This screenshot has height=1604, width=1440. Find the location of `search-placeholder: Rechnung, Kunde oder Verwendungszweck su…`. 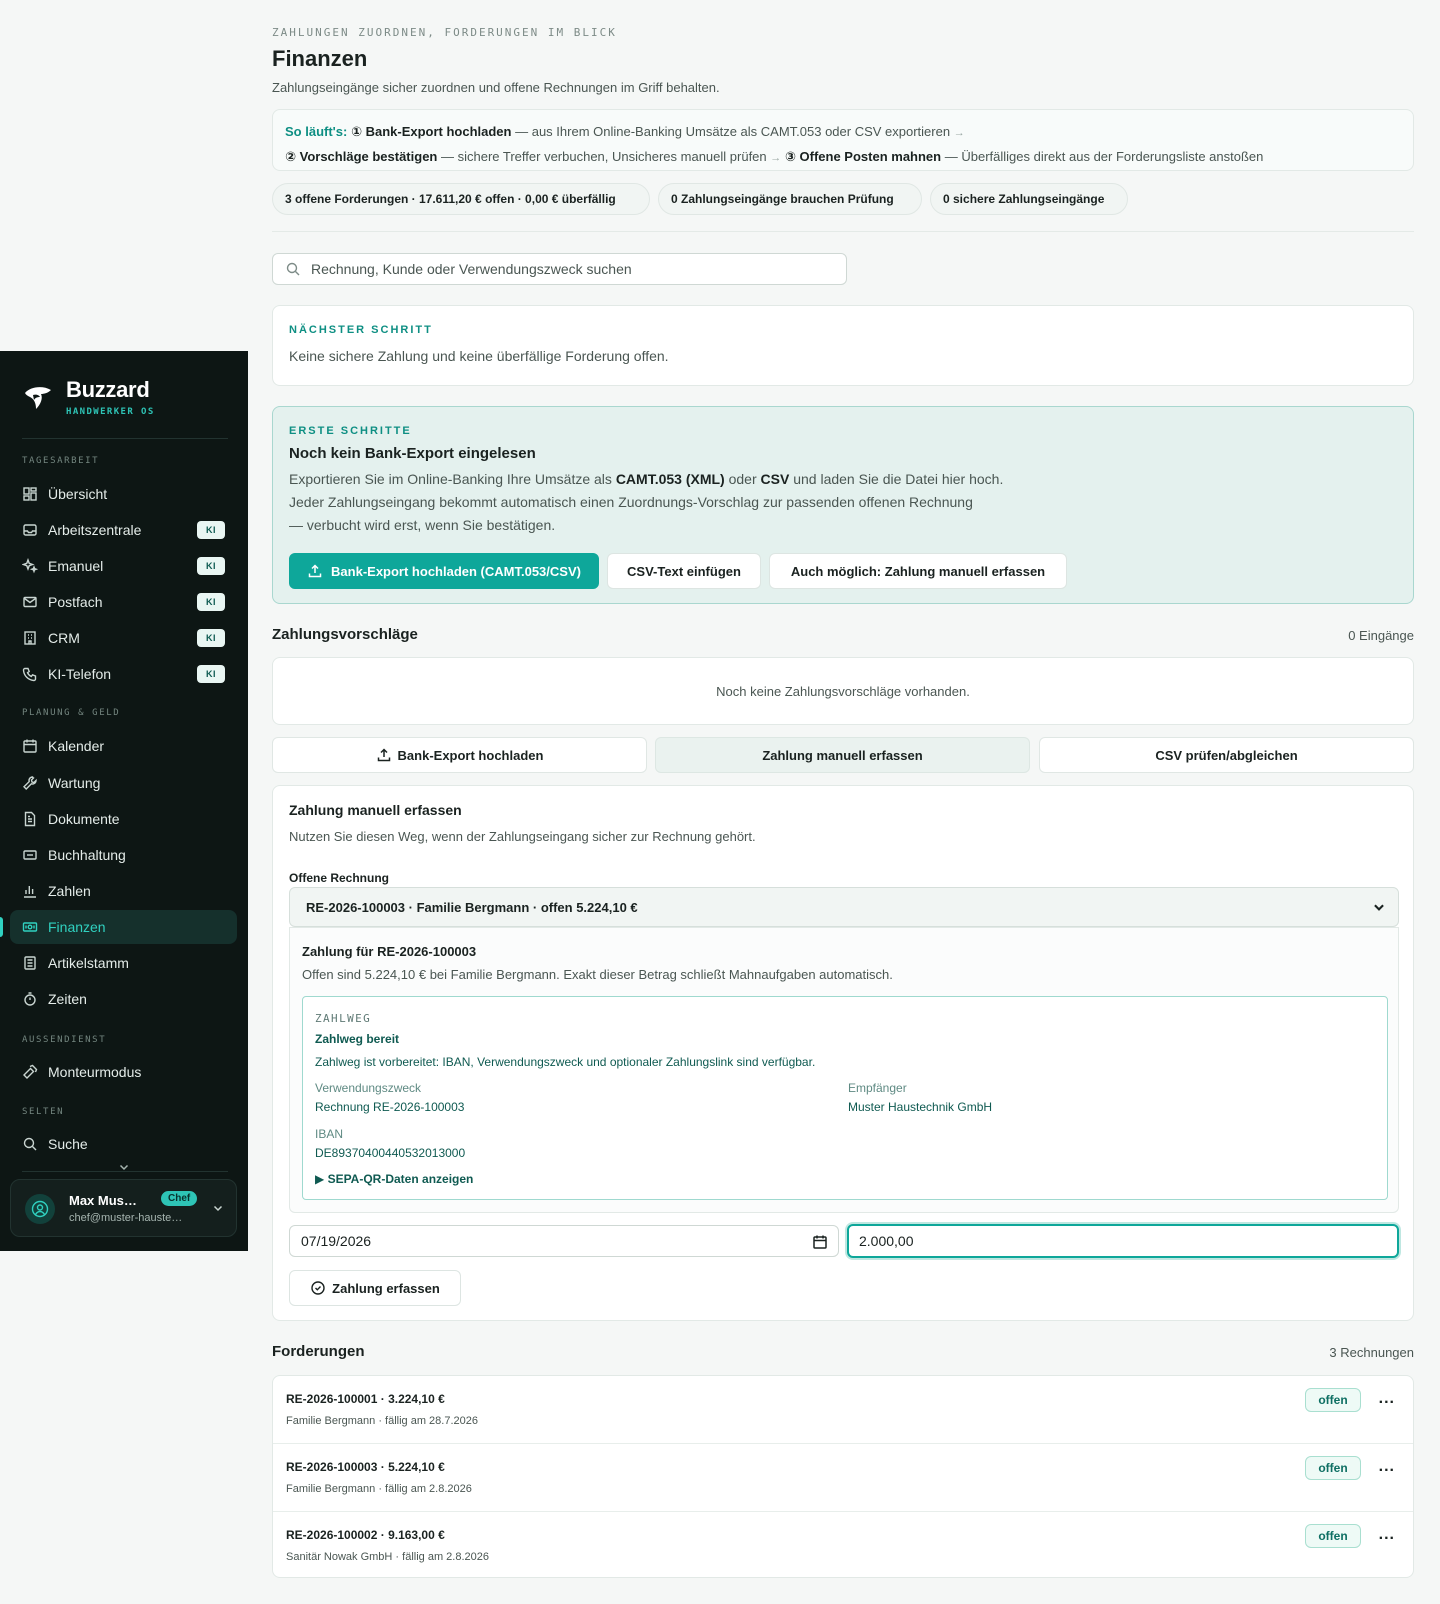

search-placeholder: Rechnung, Kunde oder Verwendungszweck su… is located at coordinates (471, 269).